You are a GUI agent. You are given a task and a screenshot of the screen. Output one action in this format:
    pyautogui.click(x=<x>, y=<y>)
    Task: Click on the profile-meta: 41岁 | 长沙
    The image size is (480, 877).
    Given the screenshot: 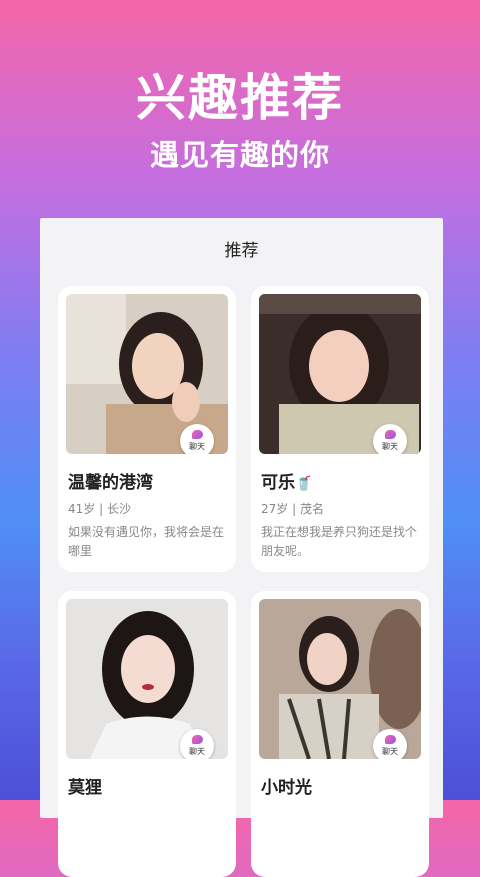 What is the action you would take?
    pyautogui.click(x=99, y=509)
    